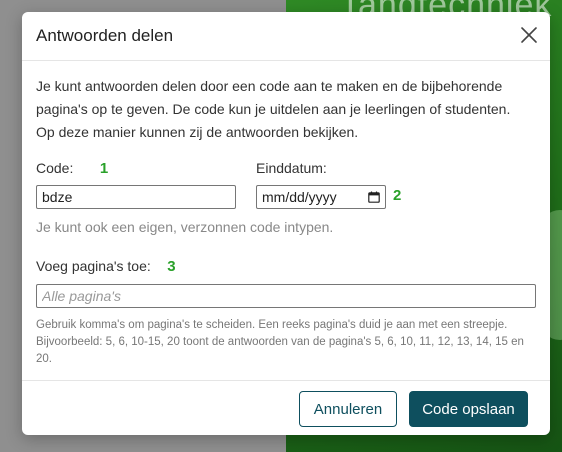  What do you see at coordinates (286, 36) in the screenshot?
I see `dialog-header: Antwoorden delen` at bounding box center [286, 36].